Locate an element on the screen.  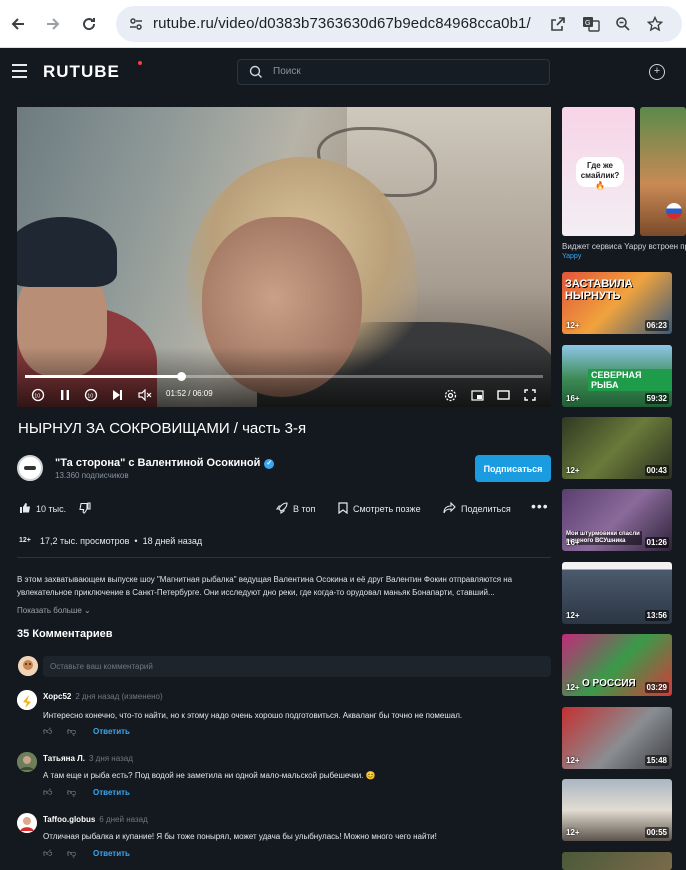
recommended-video-thumbnail: 12+ 15:48 is located at coordinates (617, 738).